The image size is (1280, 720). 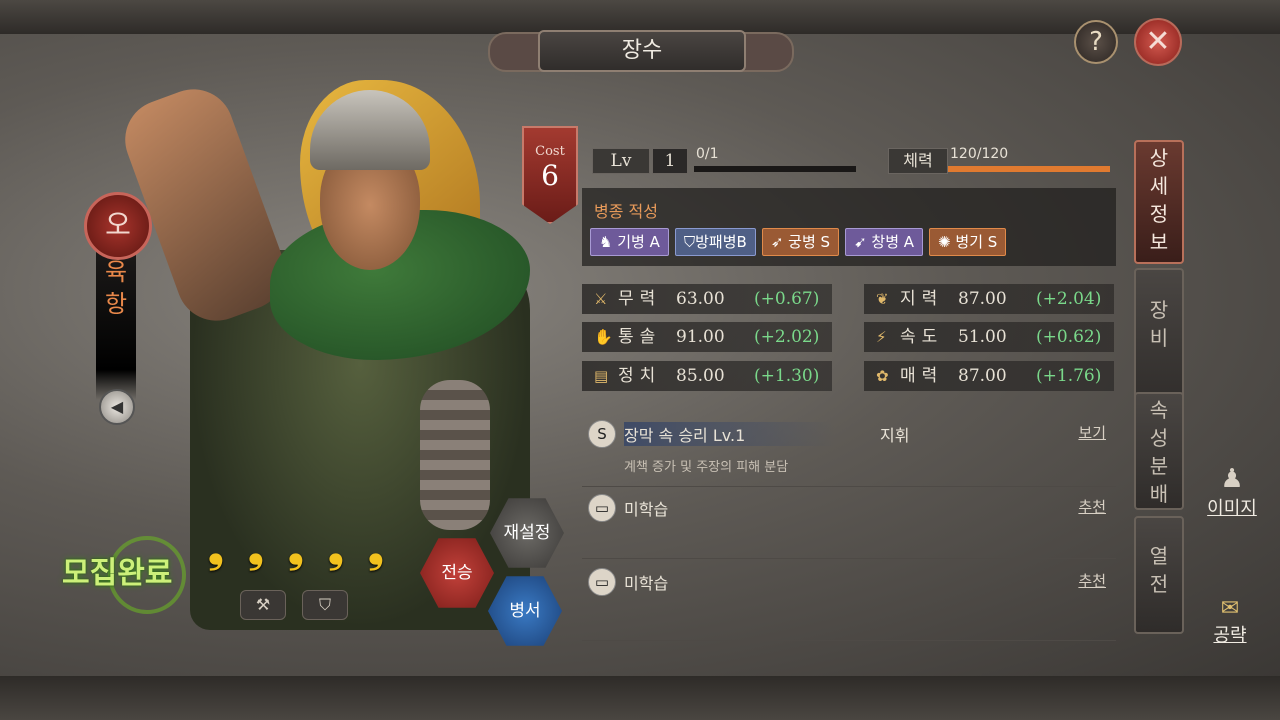 What do you see at coordinates (1230, 608) in the screenshot?
I see `scroll-icon: ✉` at bounding box center [1230, 608].